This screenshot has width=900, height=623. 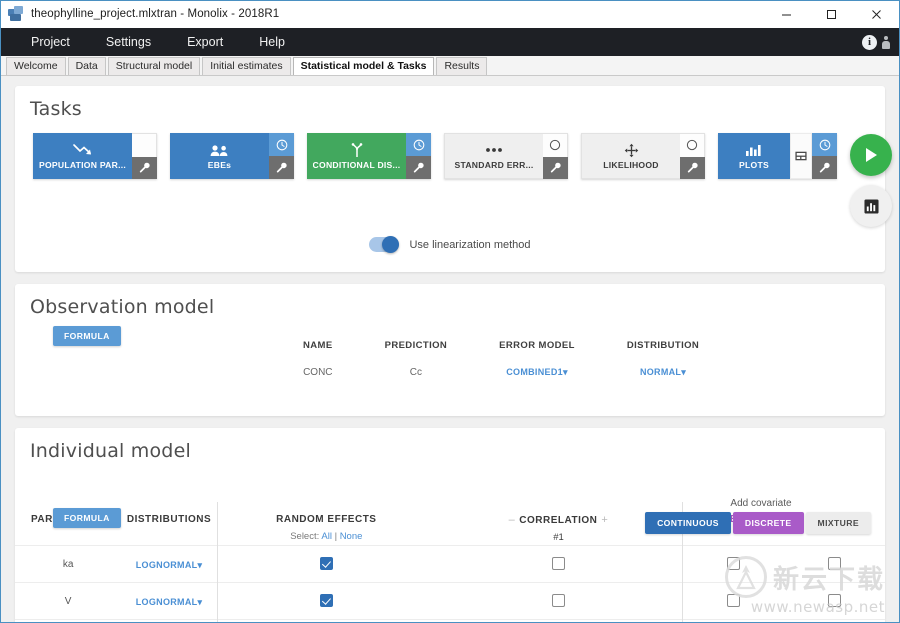 I want to click on tab-structural-model: Structural model, so click(x=154, y=66).